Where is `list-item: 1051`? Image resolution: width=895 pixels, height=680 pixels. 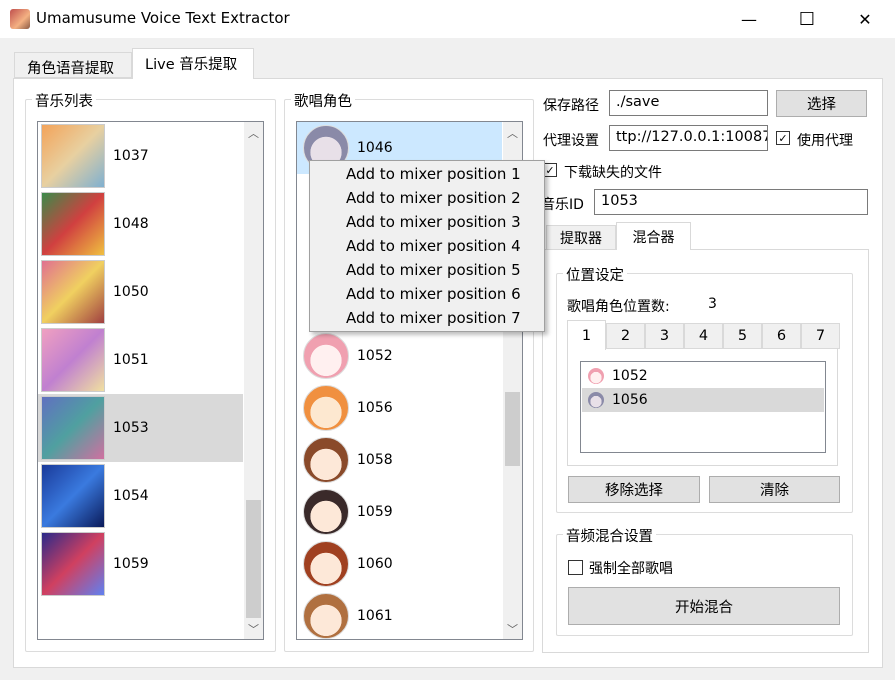
list-item: 1051 is located at coordinates (140, 360).